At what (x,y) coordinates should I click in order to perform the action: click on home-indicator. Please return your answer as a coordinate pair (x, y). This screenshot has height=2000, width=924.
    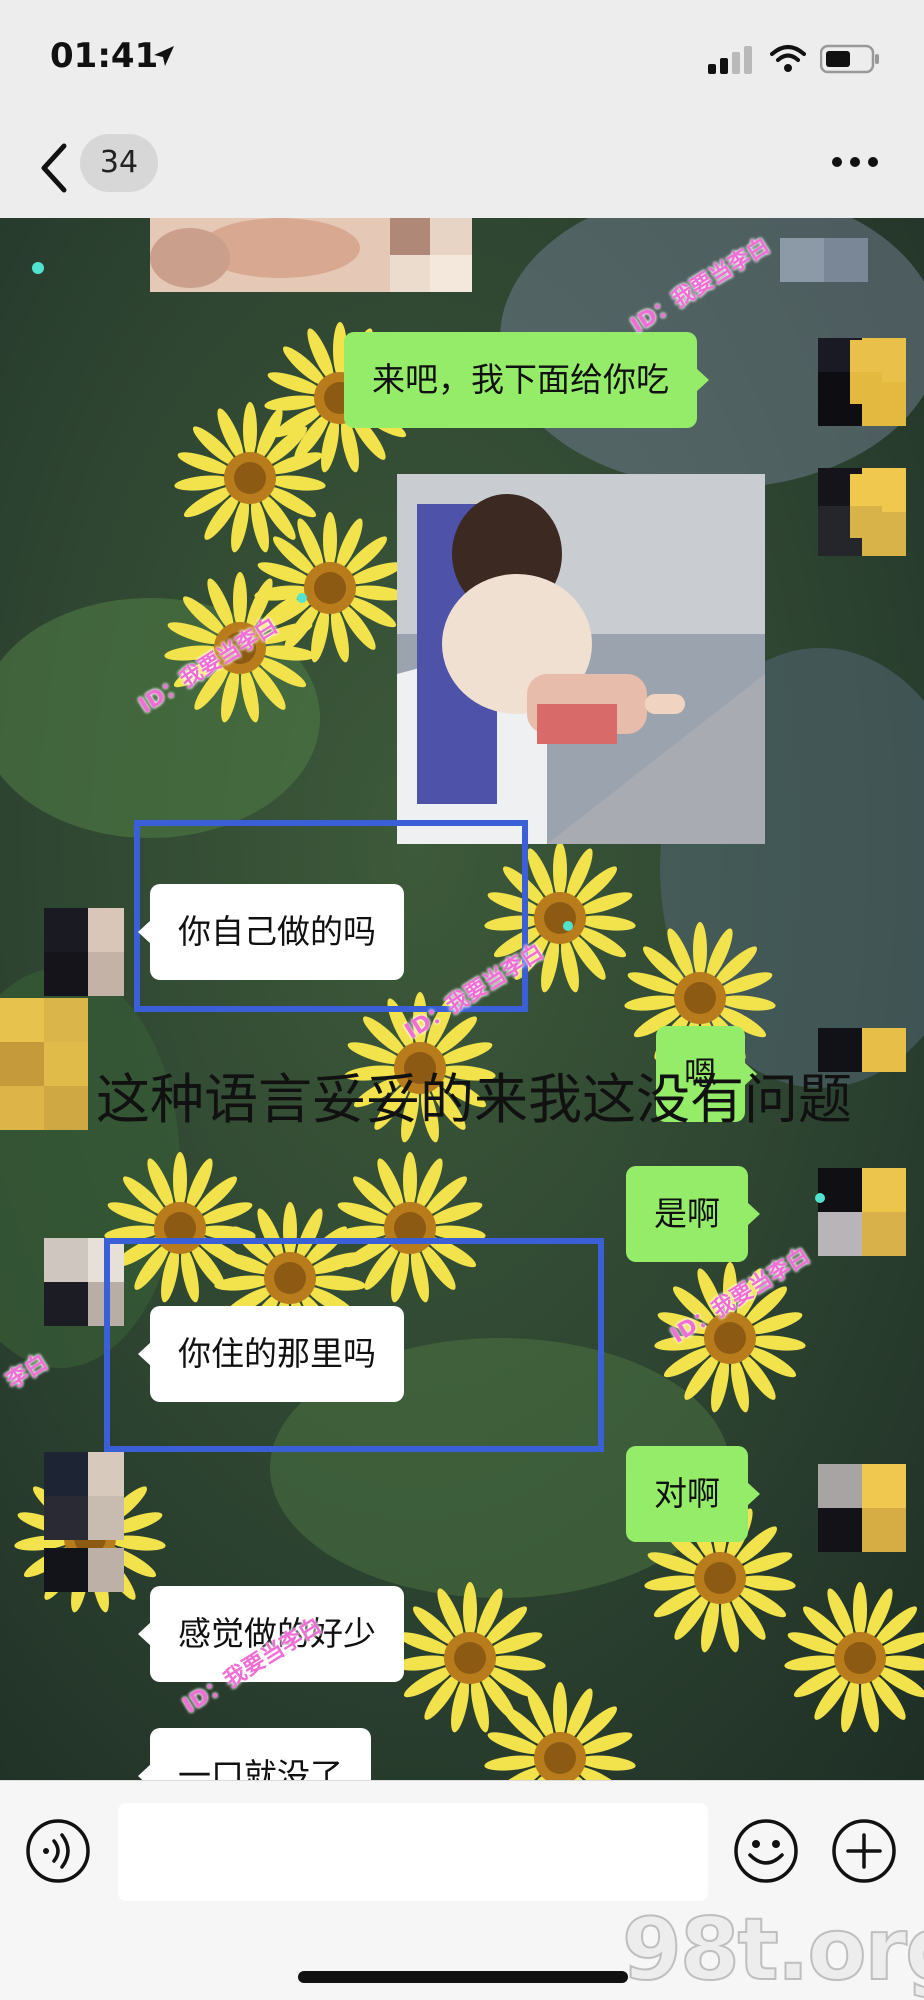
    Looking at the image, I should click on (463, 1977).